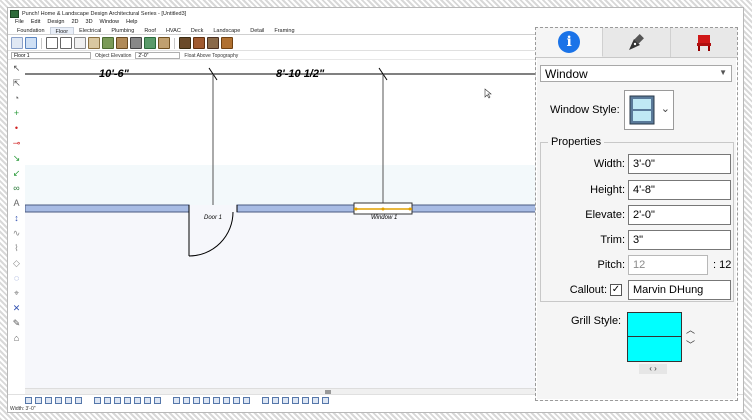 The height and width of the screenshot is (420, 752). Describe the element at coordinates (226, 30) in the screenshot. I see `tab-landscape: Landscape` at that location.